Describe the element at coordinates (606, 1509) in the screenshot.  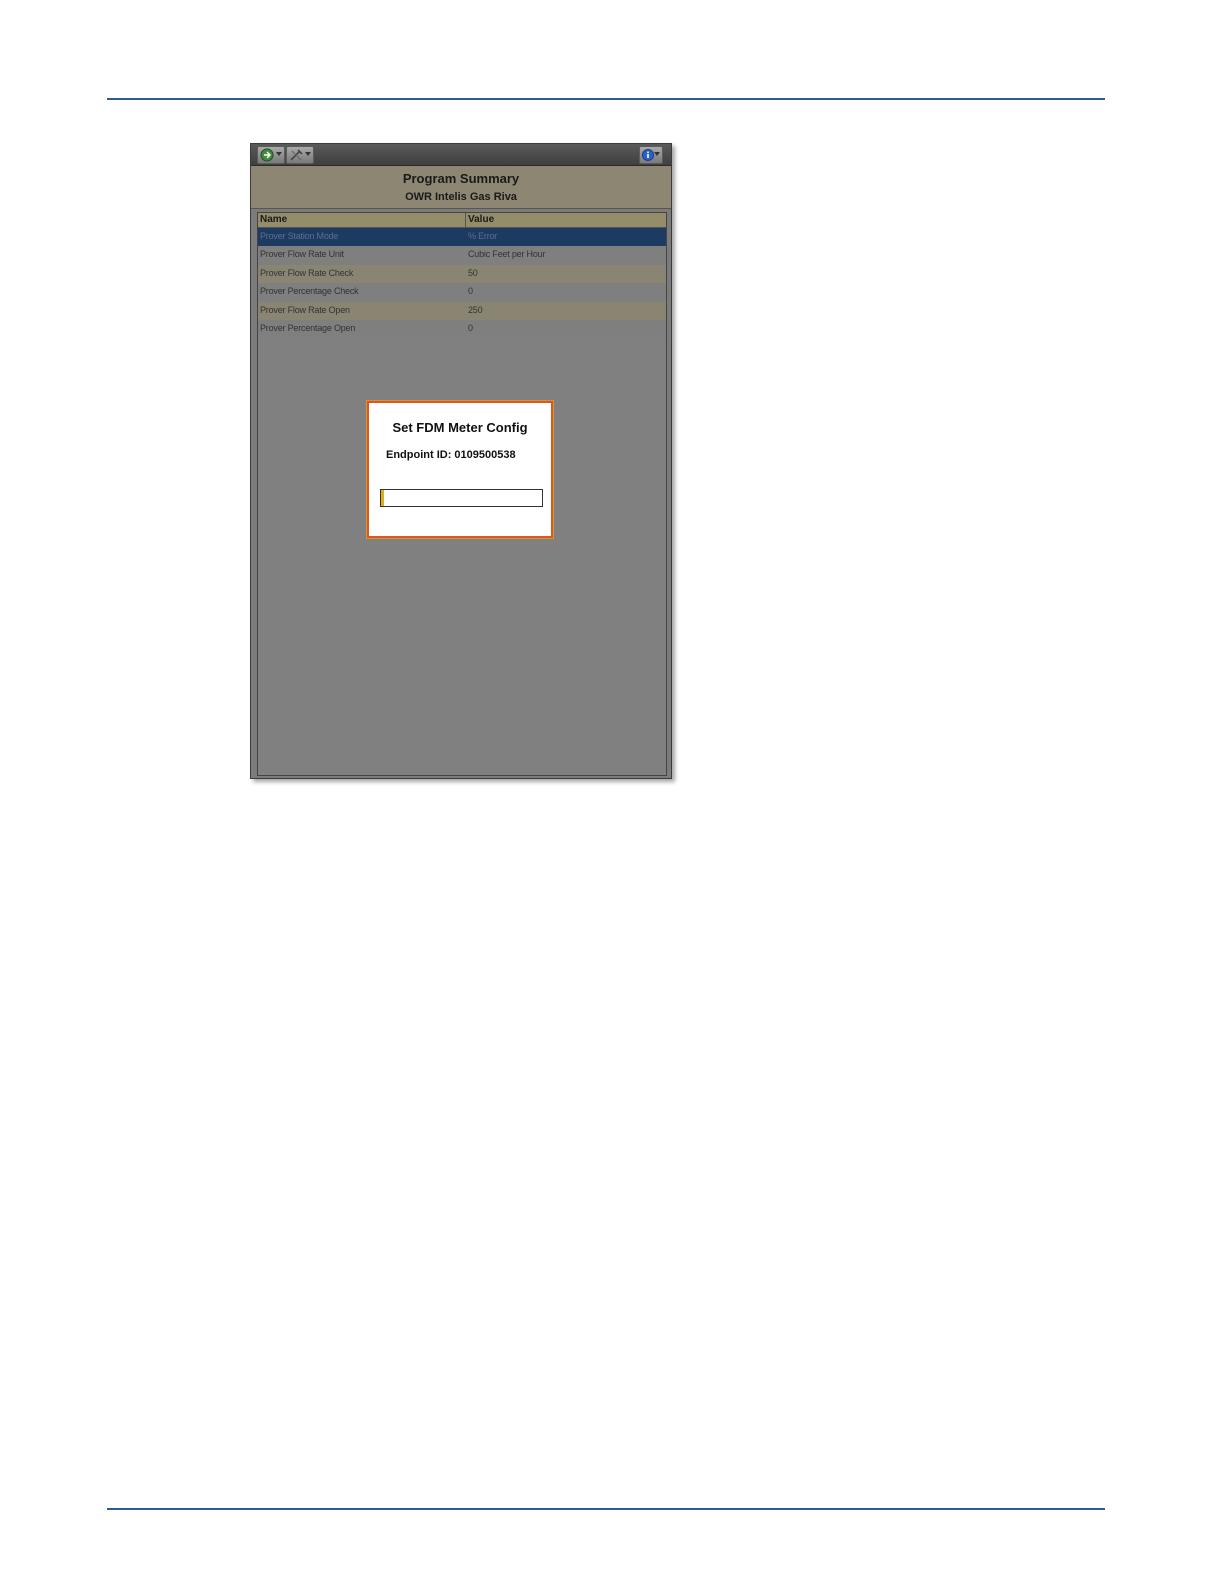
I see `page-footer-rule` at that location.